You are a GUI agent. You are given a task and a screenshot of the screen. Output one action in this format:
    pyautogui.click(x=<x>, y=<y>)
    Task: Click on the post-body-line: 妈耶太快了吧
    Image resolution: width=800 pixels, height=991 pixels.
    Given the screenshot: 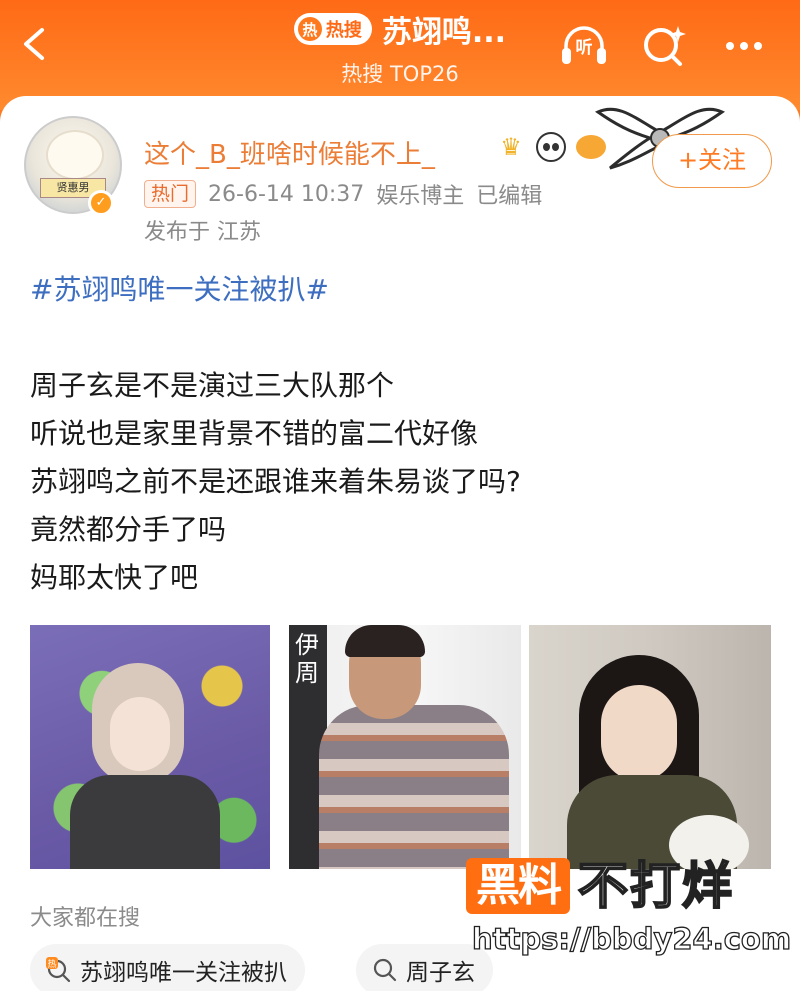 What is the action you would take?
    pyautogui.click(x=114, y=577)
    